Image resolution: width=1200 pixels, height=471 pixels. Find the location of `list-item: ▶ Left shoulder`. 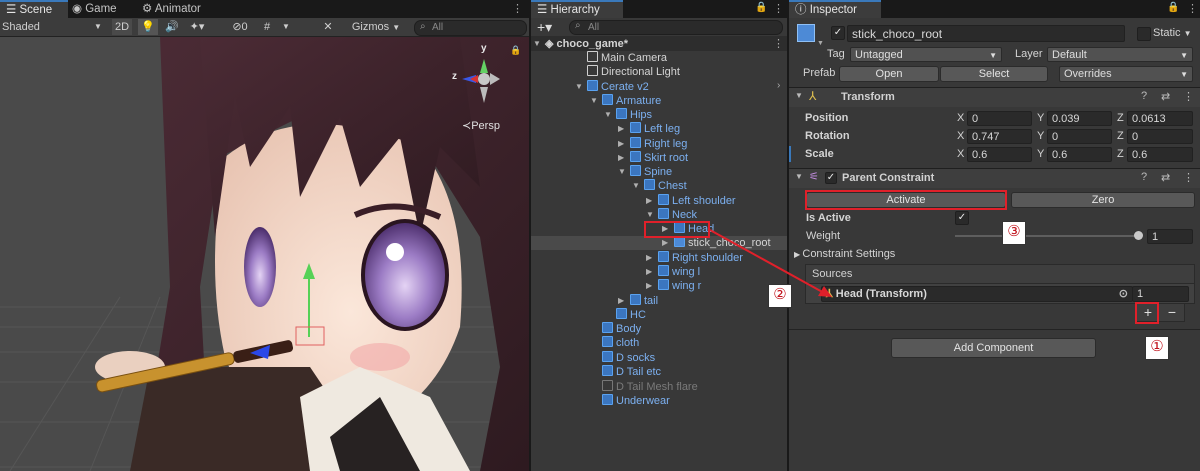

list-item: ▶ Left shoulder is located at coordinates (691, 201).